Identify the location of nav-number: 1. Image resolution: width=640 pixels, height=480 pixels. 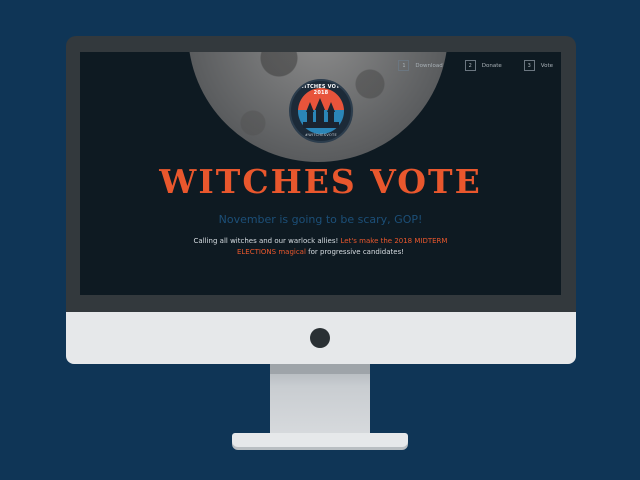
(404, 65).